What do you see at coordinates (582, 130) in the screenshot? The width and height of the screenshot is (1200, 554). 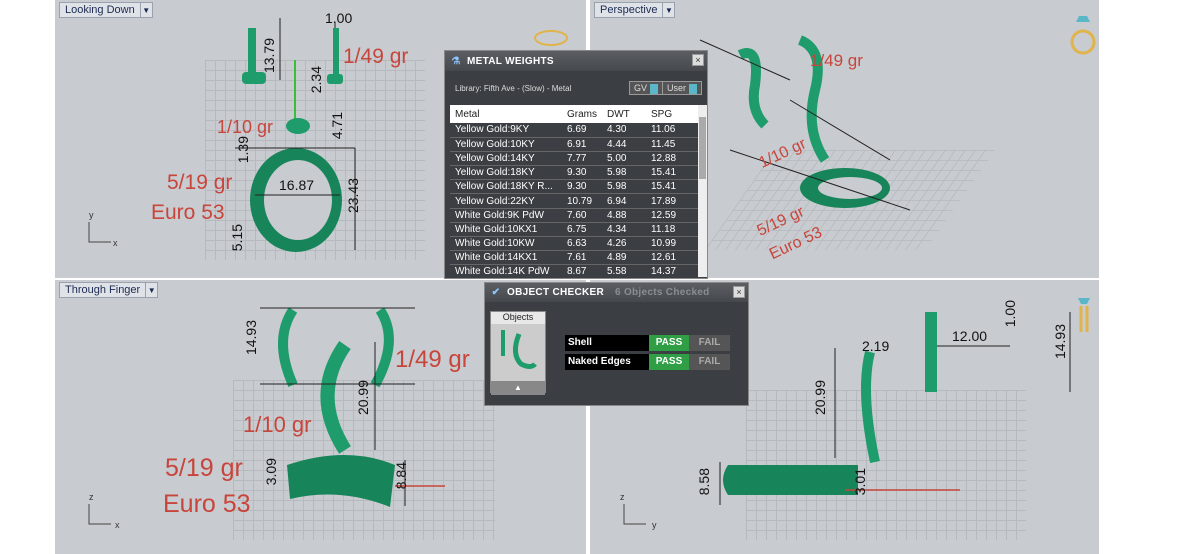 I see `metal-cell: 6.69` at bounding box center [582, 130].